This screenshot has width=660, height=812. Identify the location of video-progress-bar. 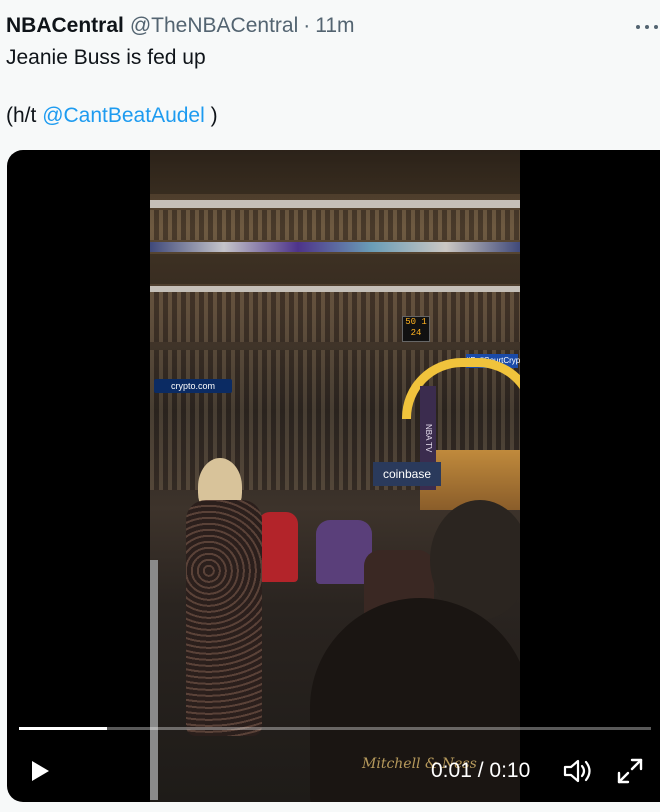
(335, 728).